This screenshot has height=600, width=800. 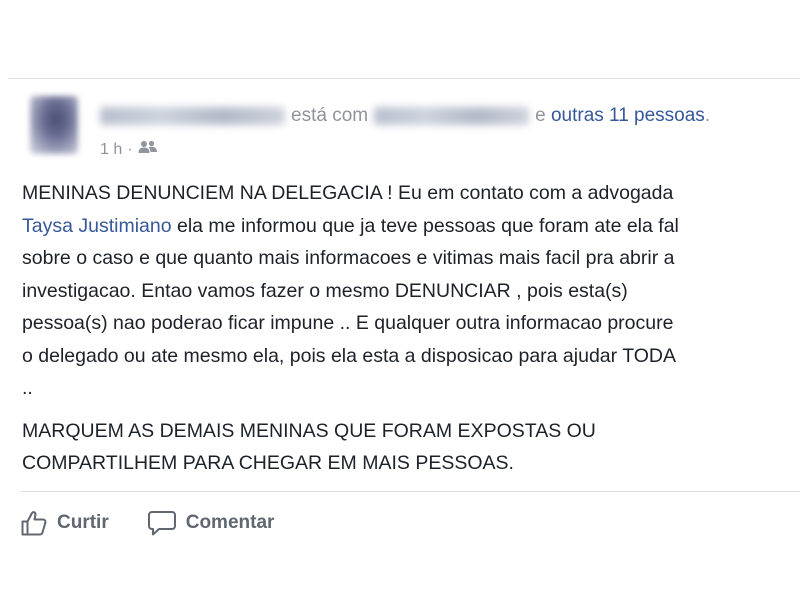 I want to click on post-actions: Curtir Comentar, so click(x=147, y=523).